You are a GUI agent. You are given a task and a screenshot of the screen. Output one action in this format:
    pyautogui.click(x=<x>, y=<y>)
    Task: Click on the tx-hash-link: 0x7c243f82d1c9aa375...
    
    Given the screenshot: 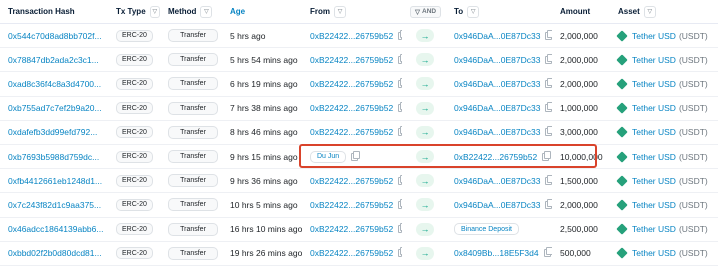 What is the action you would take?
    pyautogui.click(x=54, y=205)
    